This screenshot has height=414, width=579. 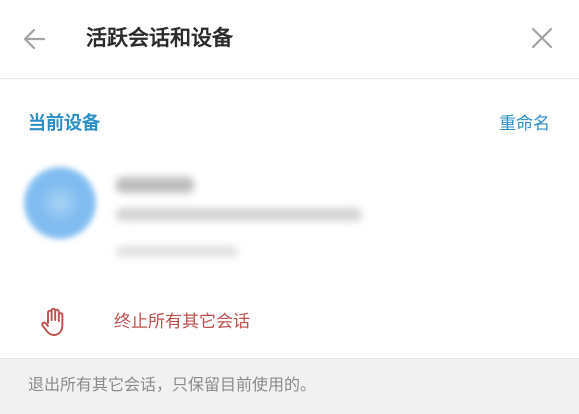 I want to click on back-arrow-icon, so click(x=34, y=39).